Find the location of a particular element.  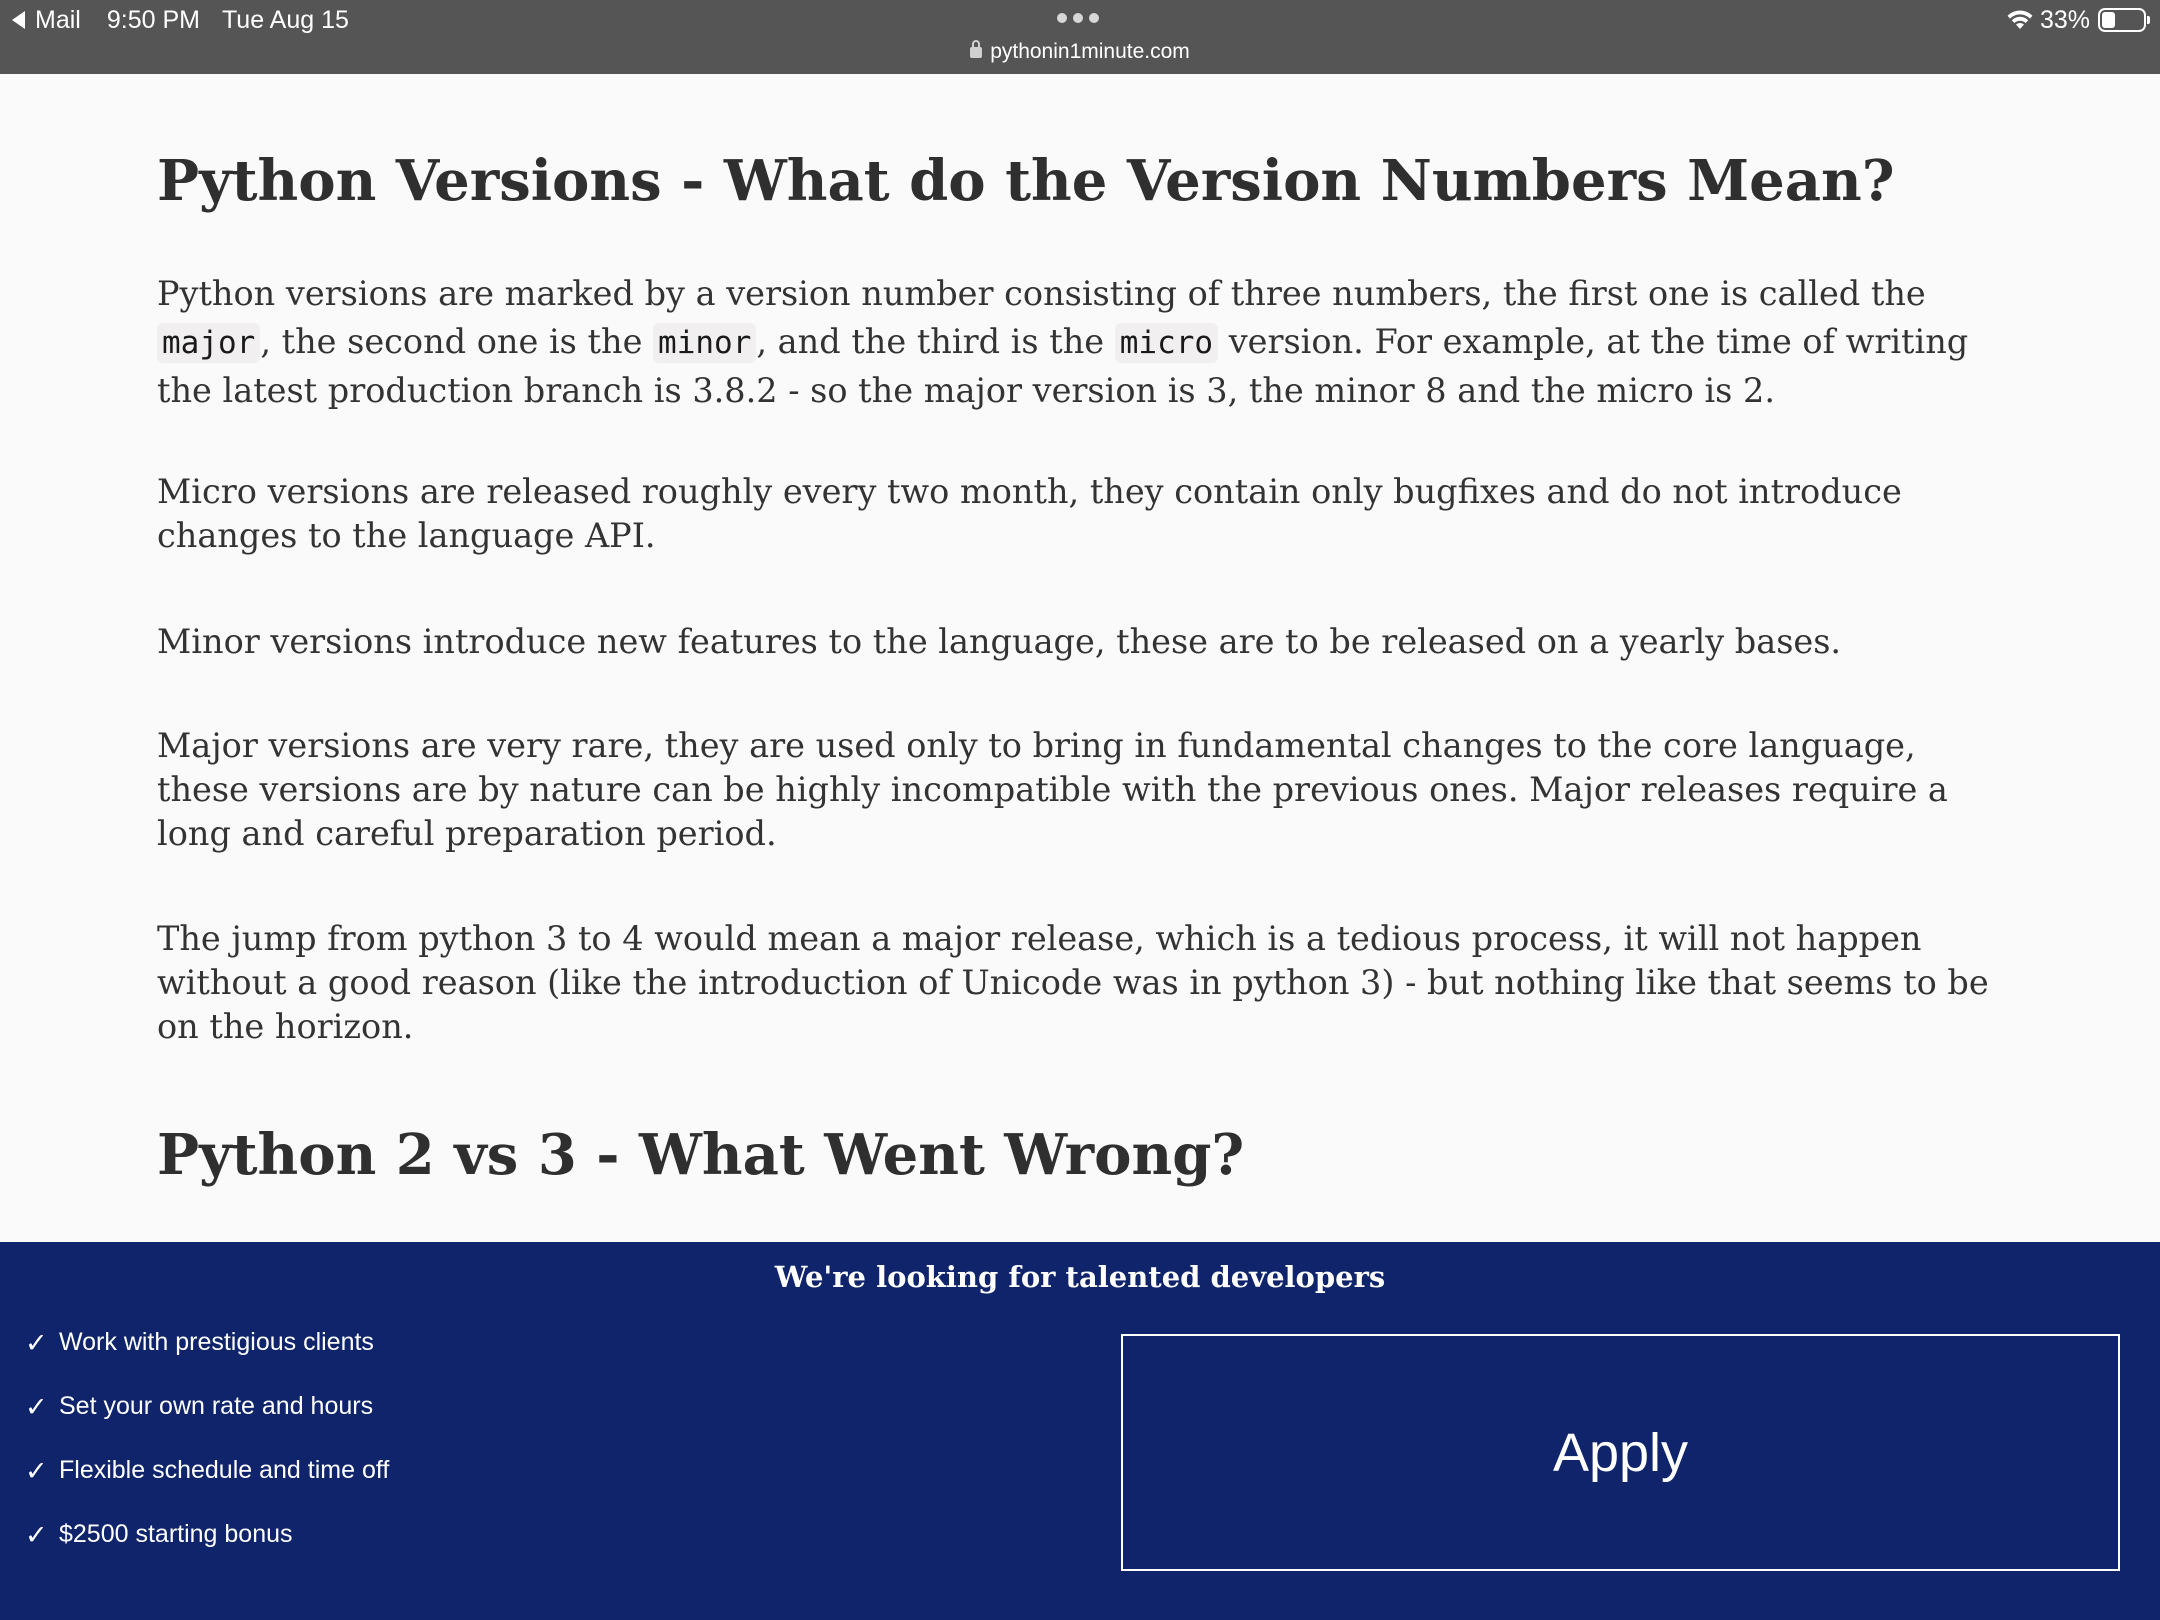

address-bar: pythonin1minute.com is located at coordinates (1080, 52).